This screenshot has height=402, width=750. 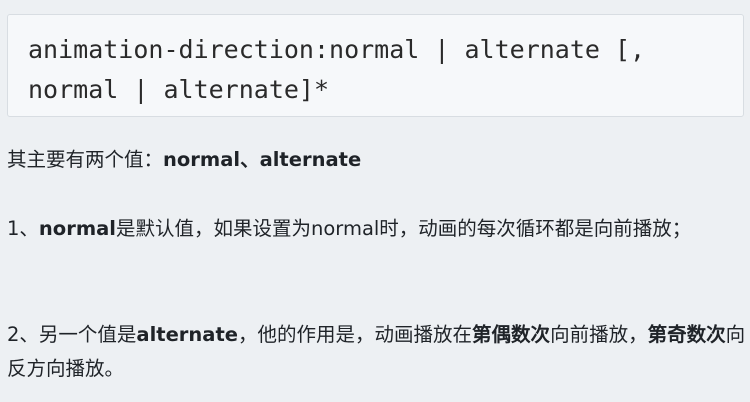 I want to click on intro-prefix: 其主要有两个值：, so click(x=85, y=159).